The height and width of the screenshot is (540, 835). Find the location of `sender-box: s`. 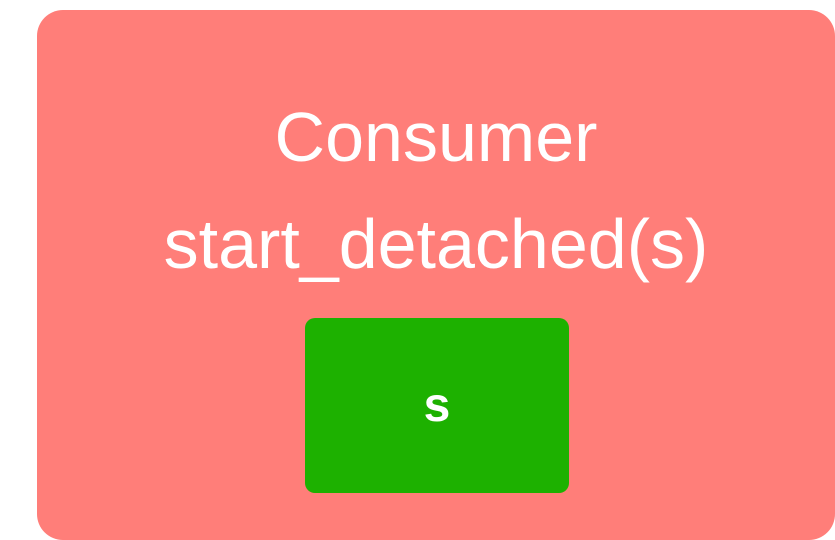

sender-box: s is located at coordinates (437, 405).